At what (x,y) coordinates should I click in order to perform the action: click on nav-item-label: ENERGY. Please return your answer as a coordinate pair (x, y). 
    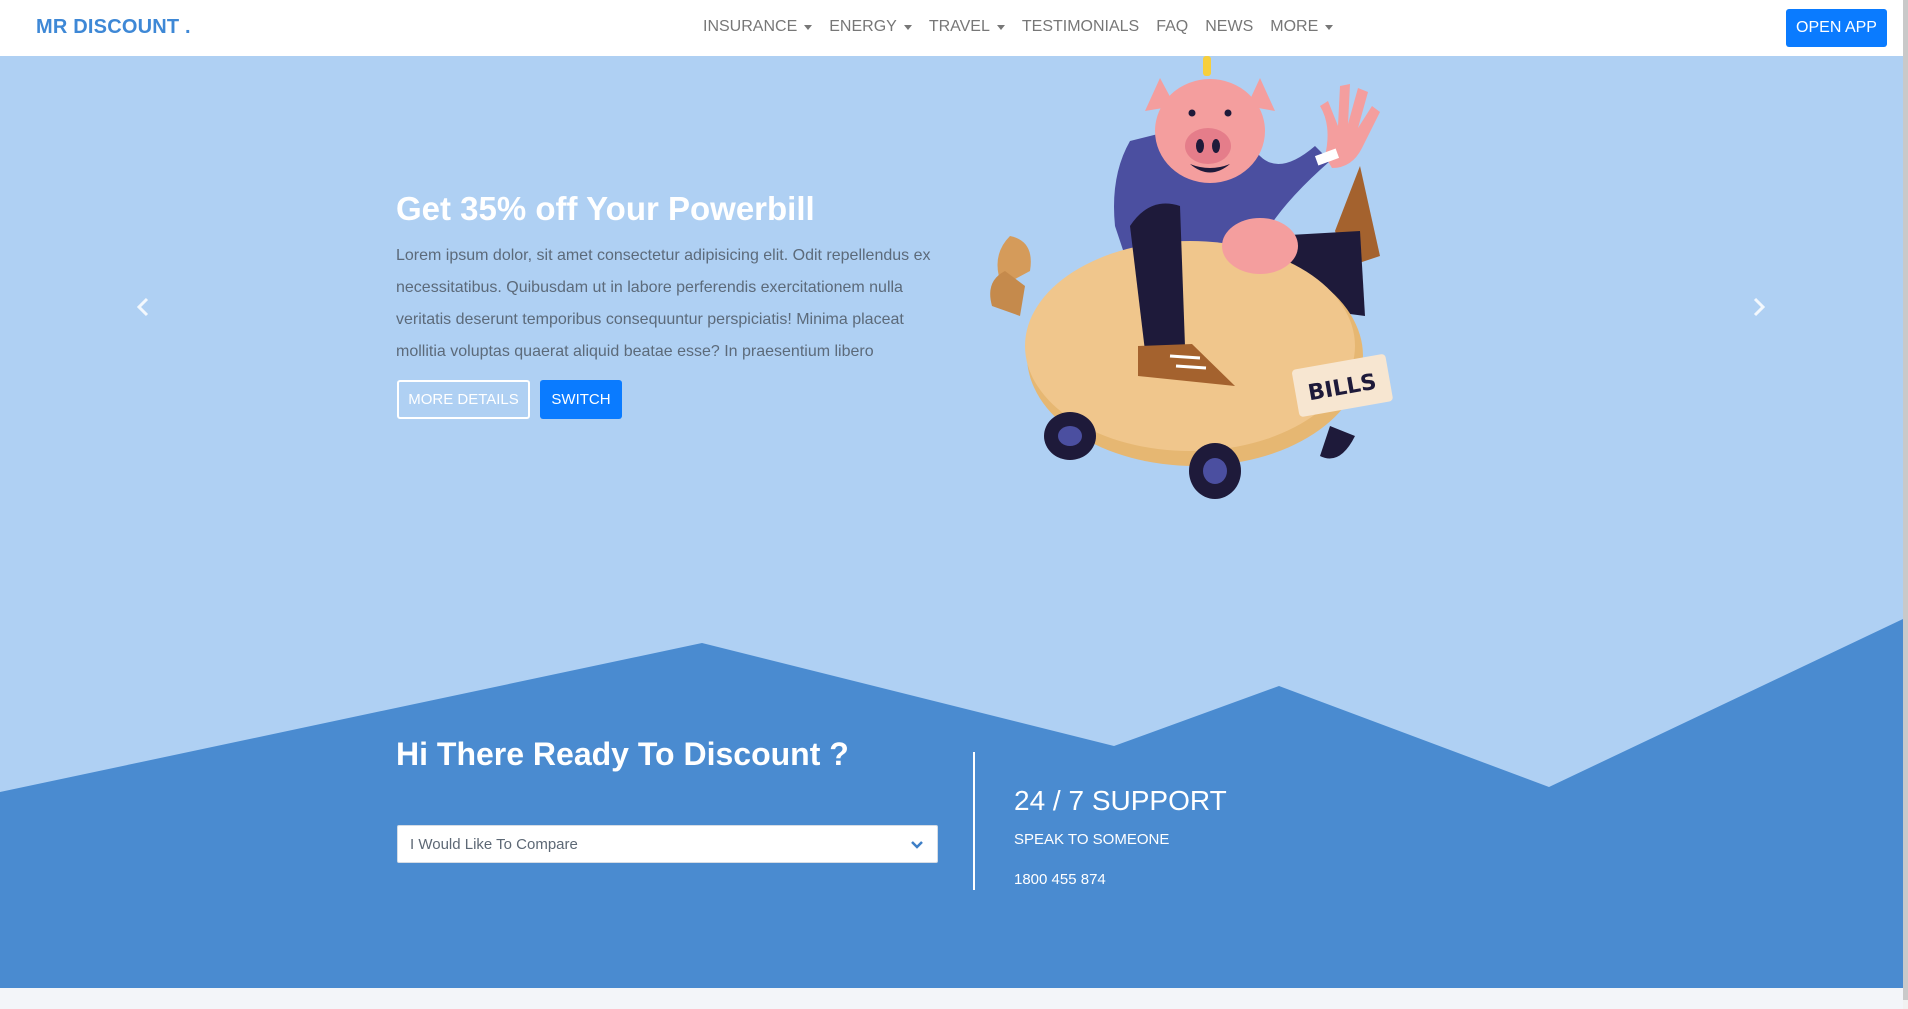
    Looking at the image, I should click on (863, 26).